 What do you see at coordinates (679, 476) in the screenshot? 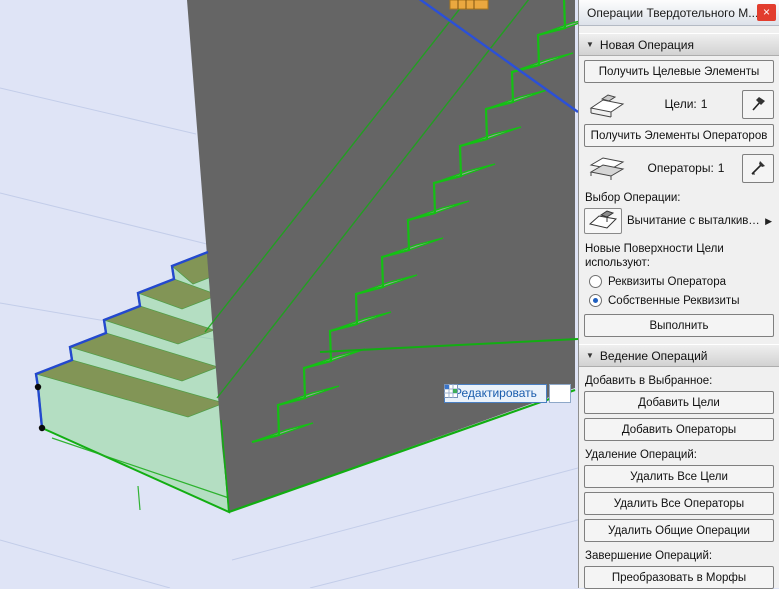
I see `delete-all-targets-button: Удалить Все Цели` at bounding box center [679, 476].